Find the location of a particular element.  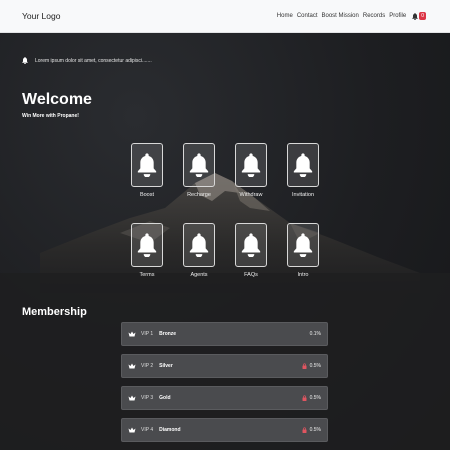

vip-rate-group: 0.1% is located at coordinates (315, 334).